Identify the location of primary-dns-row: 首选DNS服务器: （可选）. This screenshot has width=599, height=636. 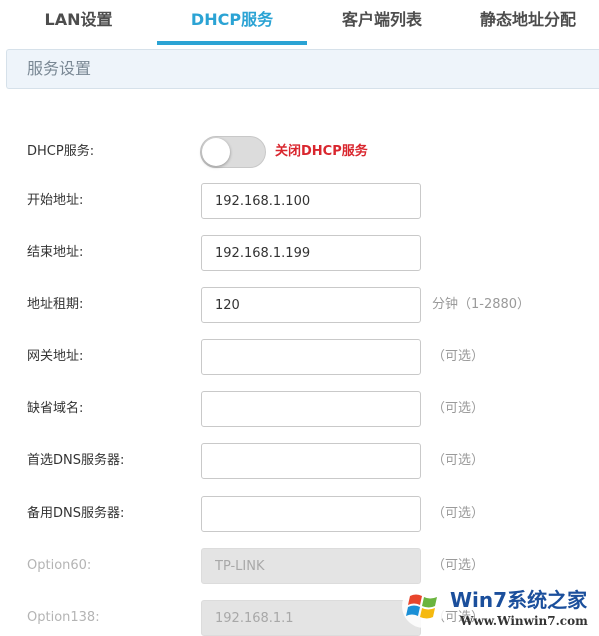
(299, 461).